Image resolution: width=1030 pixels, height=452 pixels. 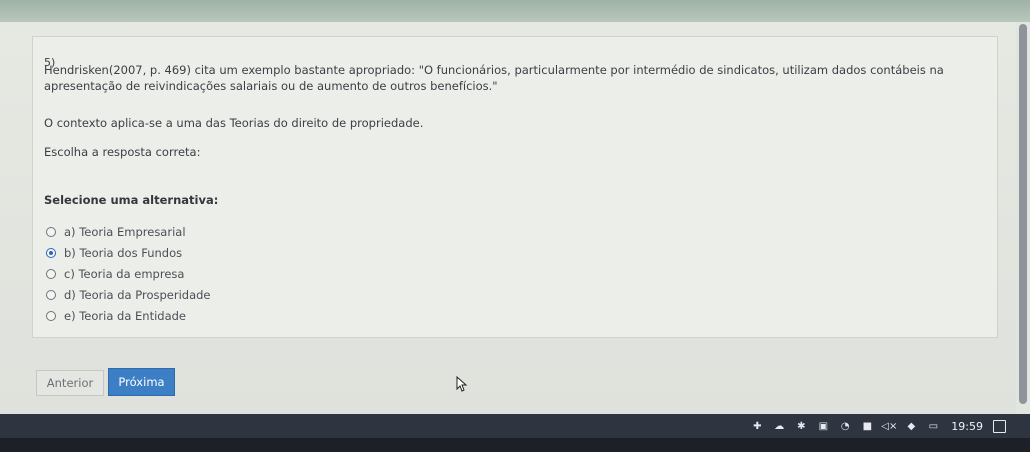 What do you see at coordinates (125, 232) in the screenshot?
I see `option-label: a) Teoria Empresarial` at bounding box center [125, 232].